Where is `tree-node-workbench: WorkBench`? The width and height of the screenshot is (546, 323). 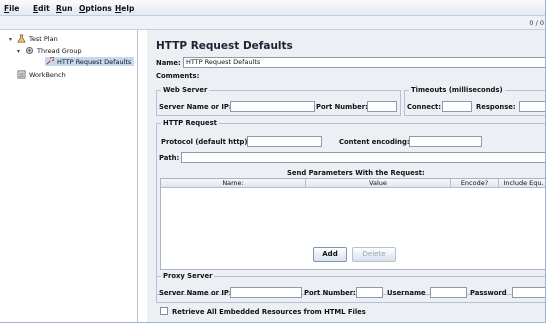 tree-node-workbench: WorkBench is located at coordinates (41, 74).